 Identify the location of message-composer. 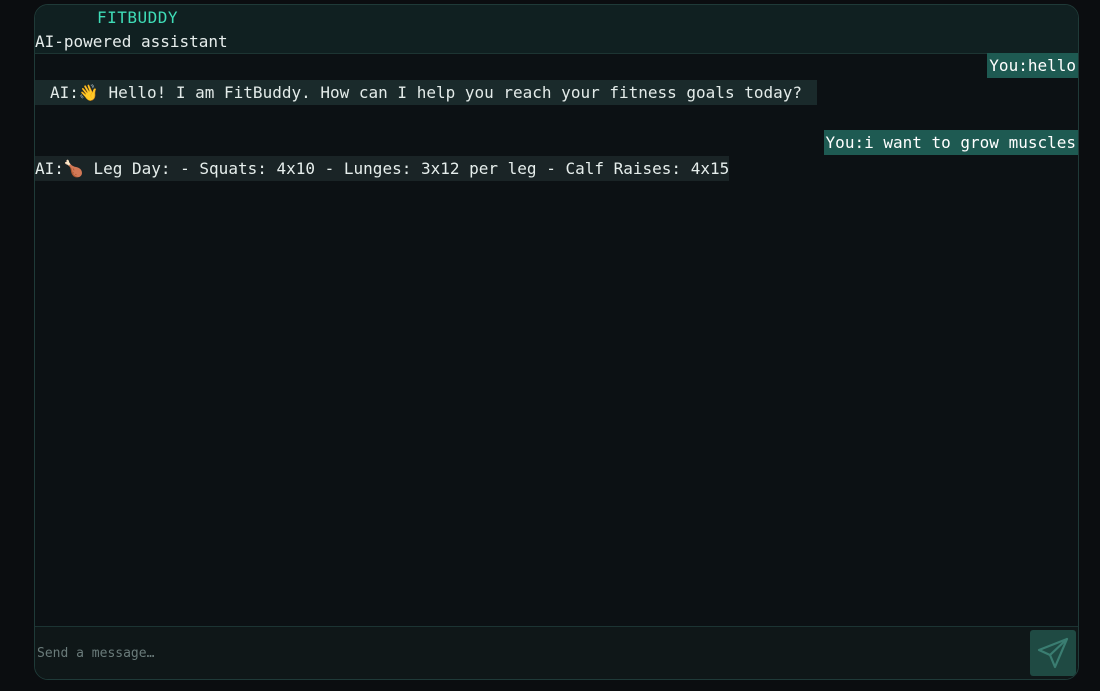
(556, 652).